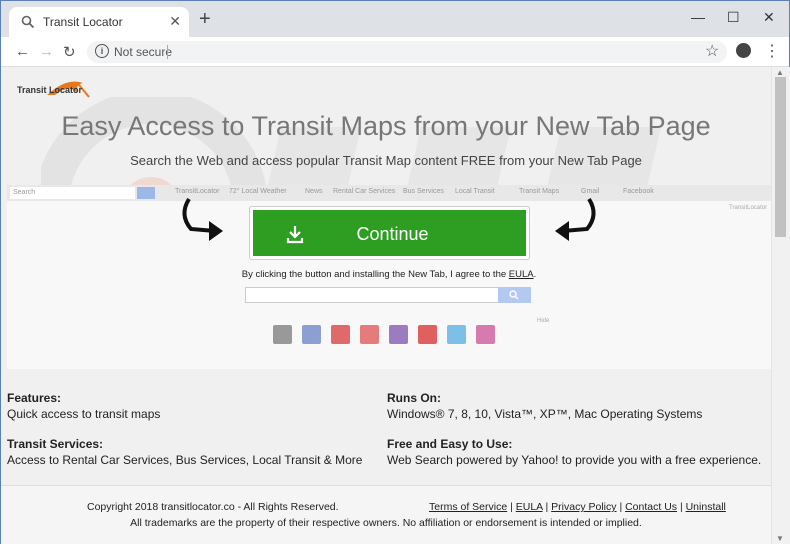 The image size is (790, 544). What do you see at coordinates (34, 398) in the screenshot?
I see `features-heading: Features:` at bounding box center [34, 398].